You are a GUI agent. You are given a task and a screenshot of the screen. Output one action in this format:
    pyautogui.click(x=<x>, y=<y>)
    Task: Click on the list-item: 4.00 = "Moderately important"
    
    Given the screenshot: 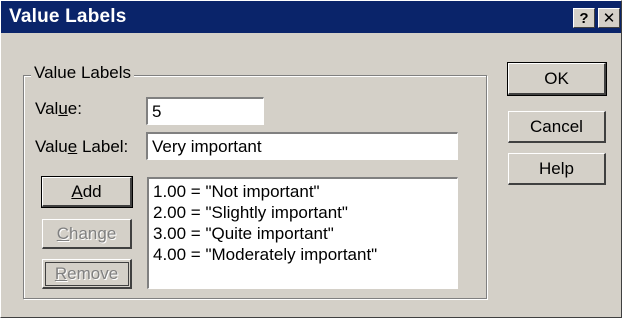 What is the action you would take?
    pyautogui.click(x=303, y=254)
    